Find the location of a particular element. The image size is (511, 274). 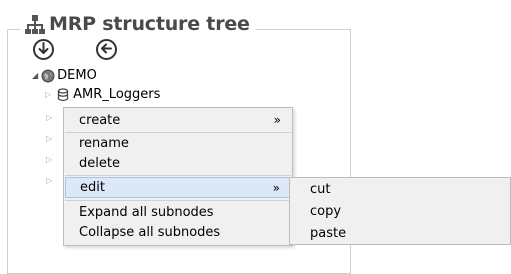

panel-legend: MRP structure tree is located at coordinates (138, 24).